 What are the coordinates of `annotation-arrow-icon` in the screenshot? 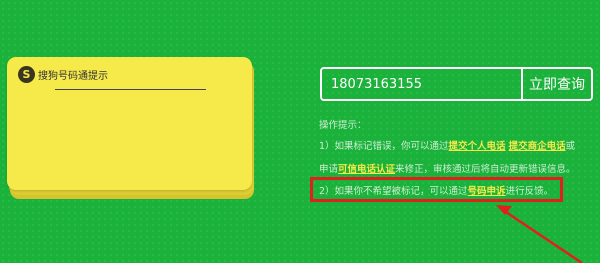 It's located at (539, 234).